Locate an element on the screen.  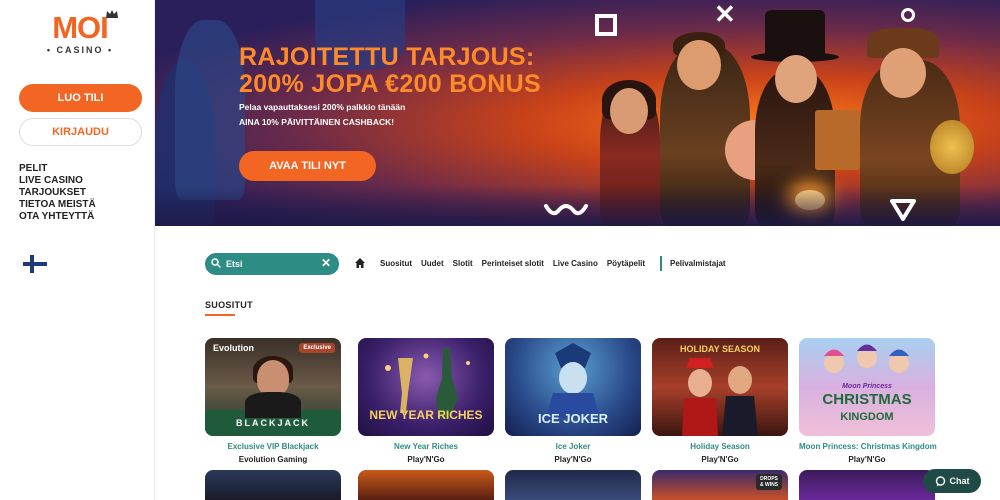
cross-shape-icon: ✕ is located at coordinates (725, 14).